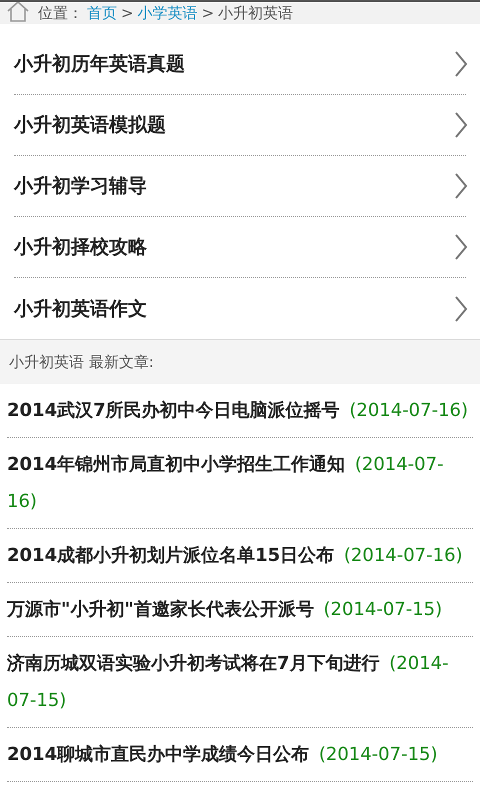 The width and height of the screenshot is (480, 800). What do you see at coordinates (240, 247) in the screenshot?
I see `category-item: 小升初择校攻略` at bounding box center [240, 247].